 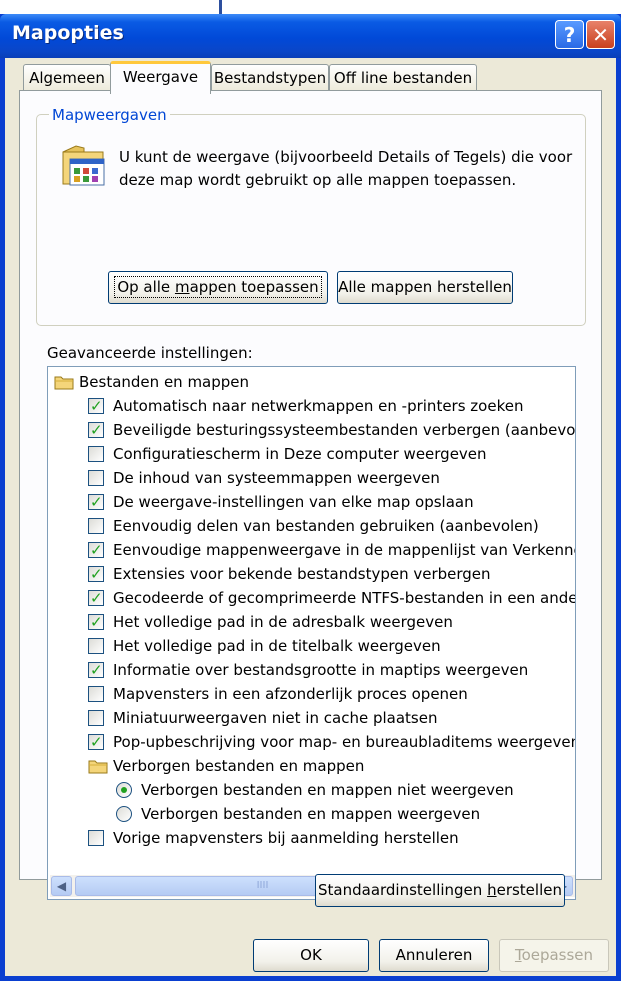 I want to click on restore-defaults-label: Standaardinstellingen herstellen, so click(x=440, y=890).